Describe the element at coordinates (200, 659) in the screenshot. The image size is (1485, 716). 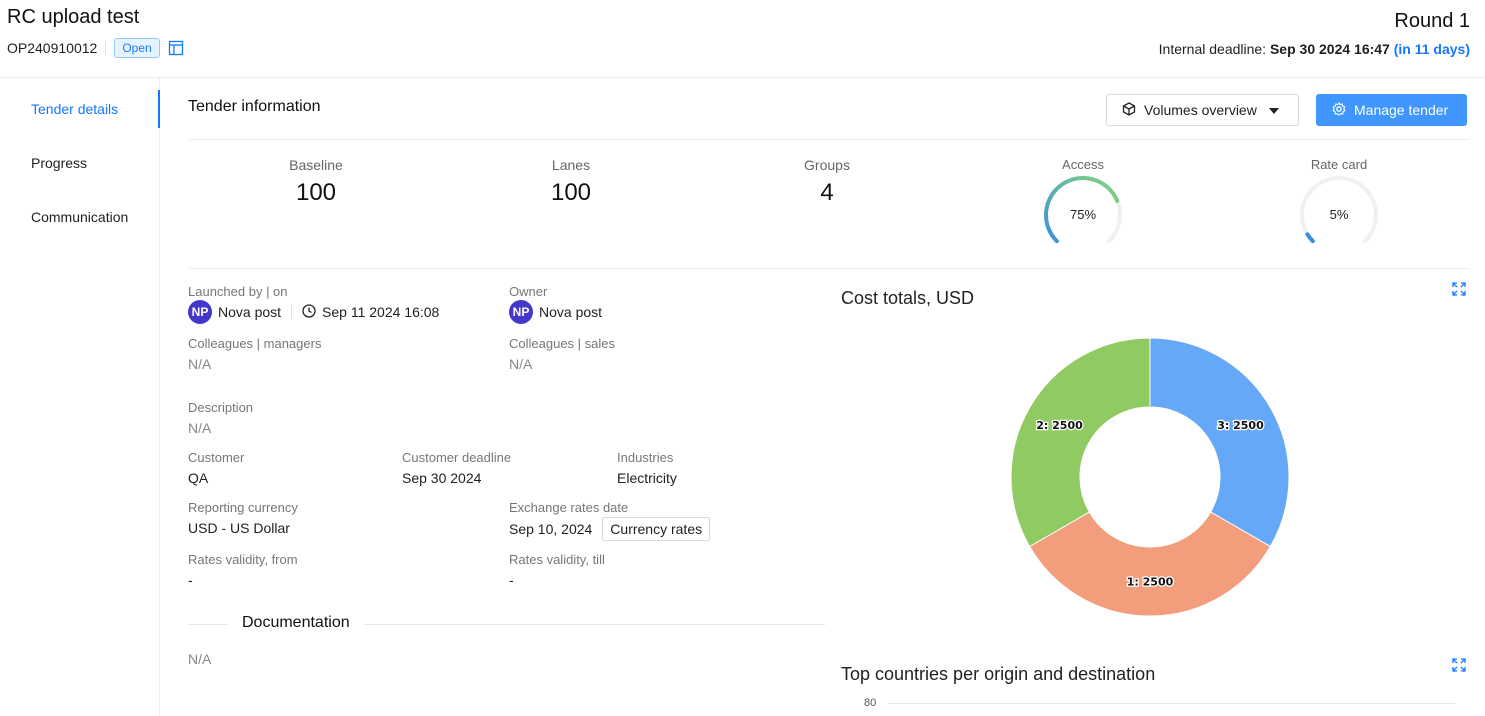
I see `documentation-value: N/A` at that location.